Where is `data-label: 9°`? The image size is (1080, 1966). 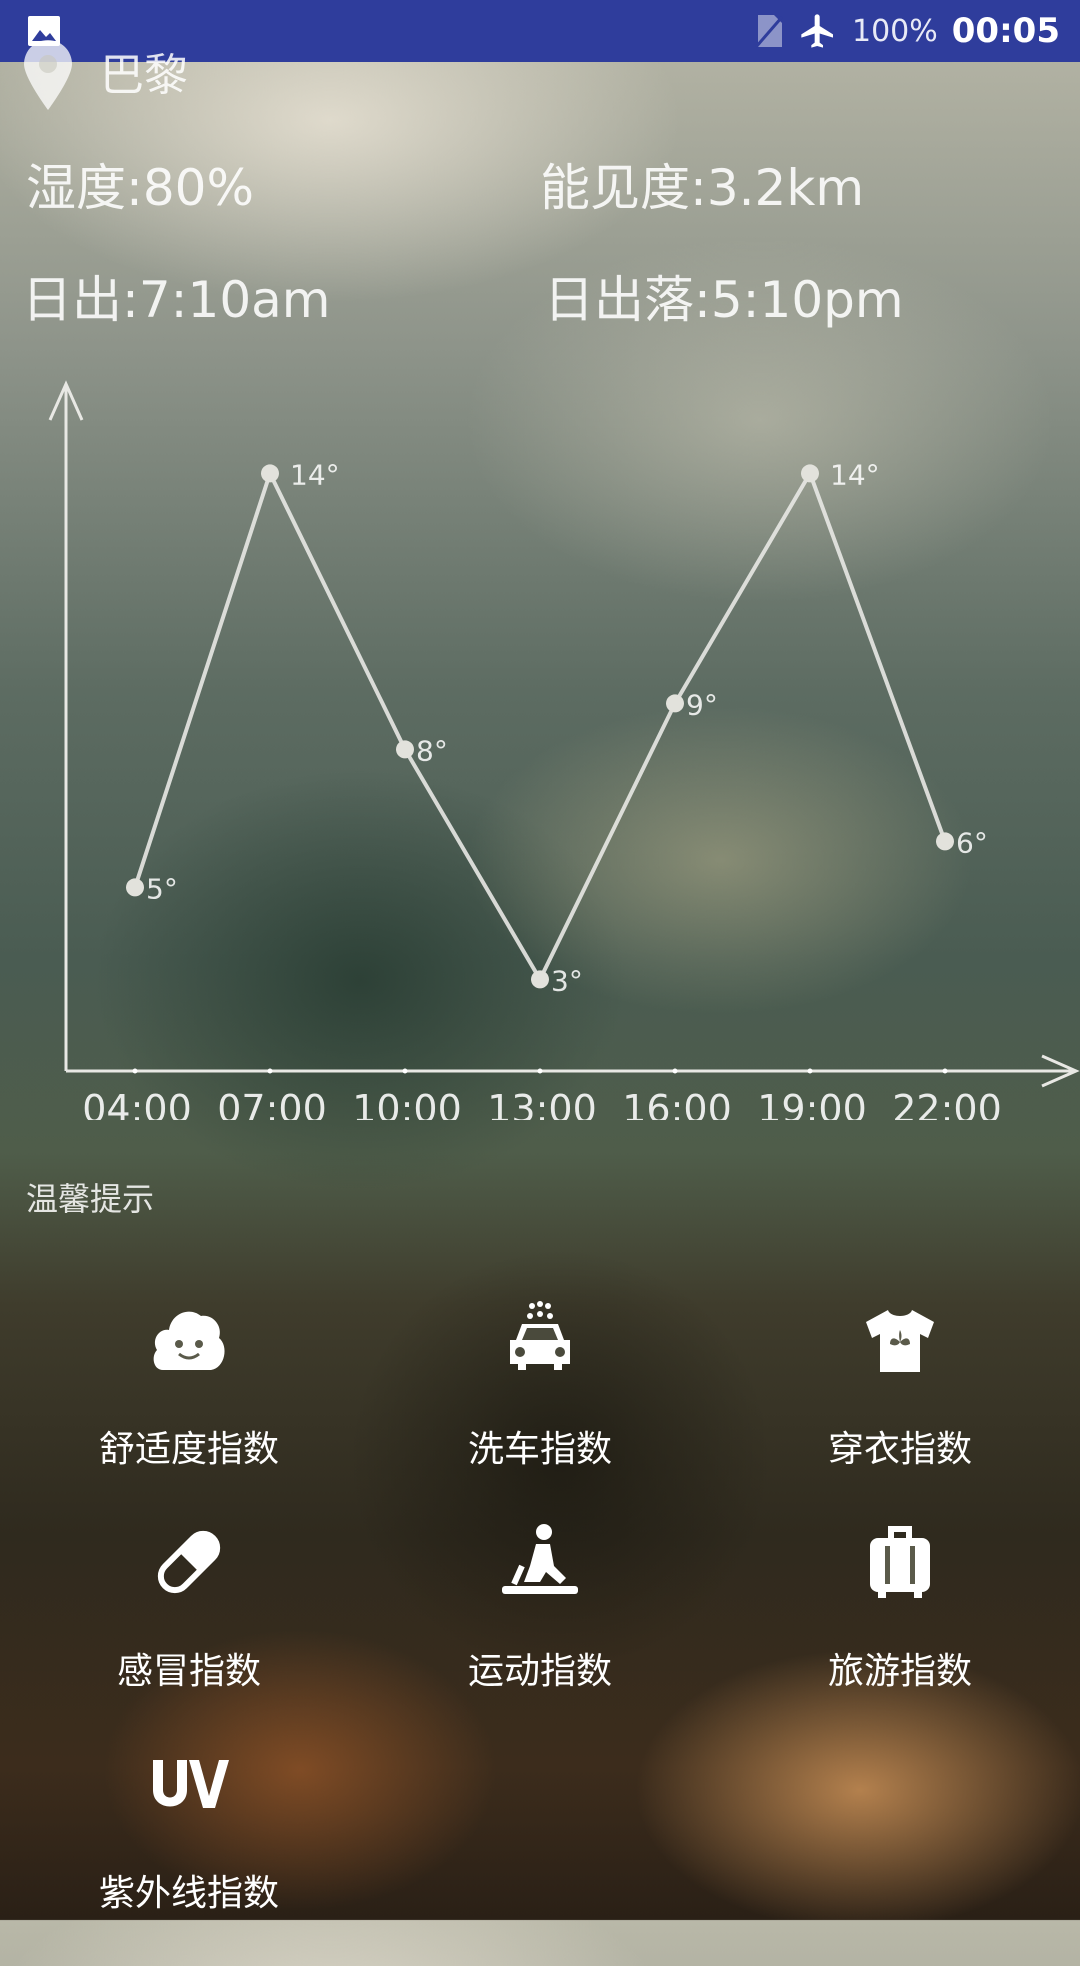 data-label: 9° is located at coordinates (702, 704).